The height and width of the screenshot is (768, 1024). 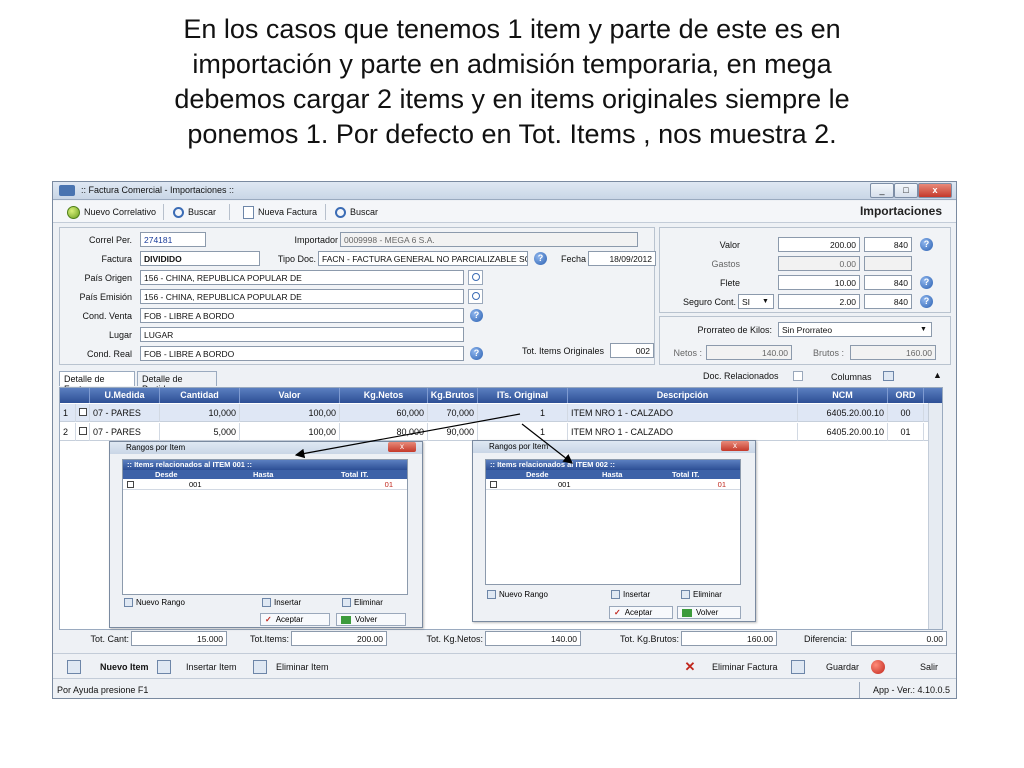 What do you see at coordinates (935, 190) in the screenshot?
I see `close-button: x` at bounding box center [935, 190].